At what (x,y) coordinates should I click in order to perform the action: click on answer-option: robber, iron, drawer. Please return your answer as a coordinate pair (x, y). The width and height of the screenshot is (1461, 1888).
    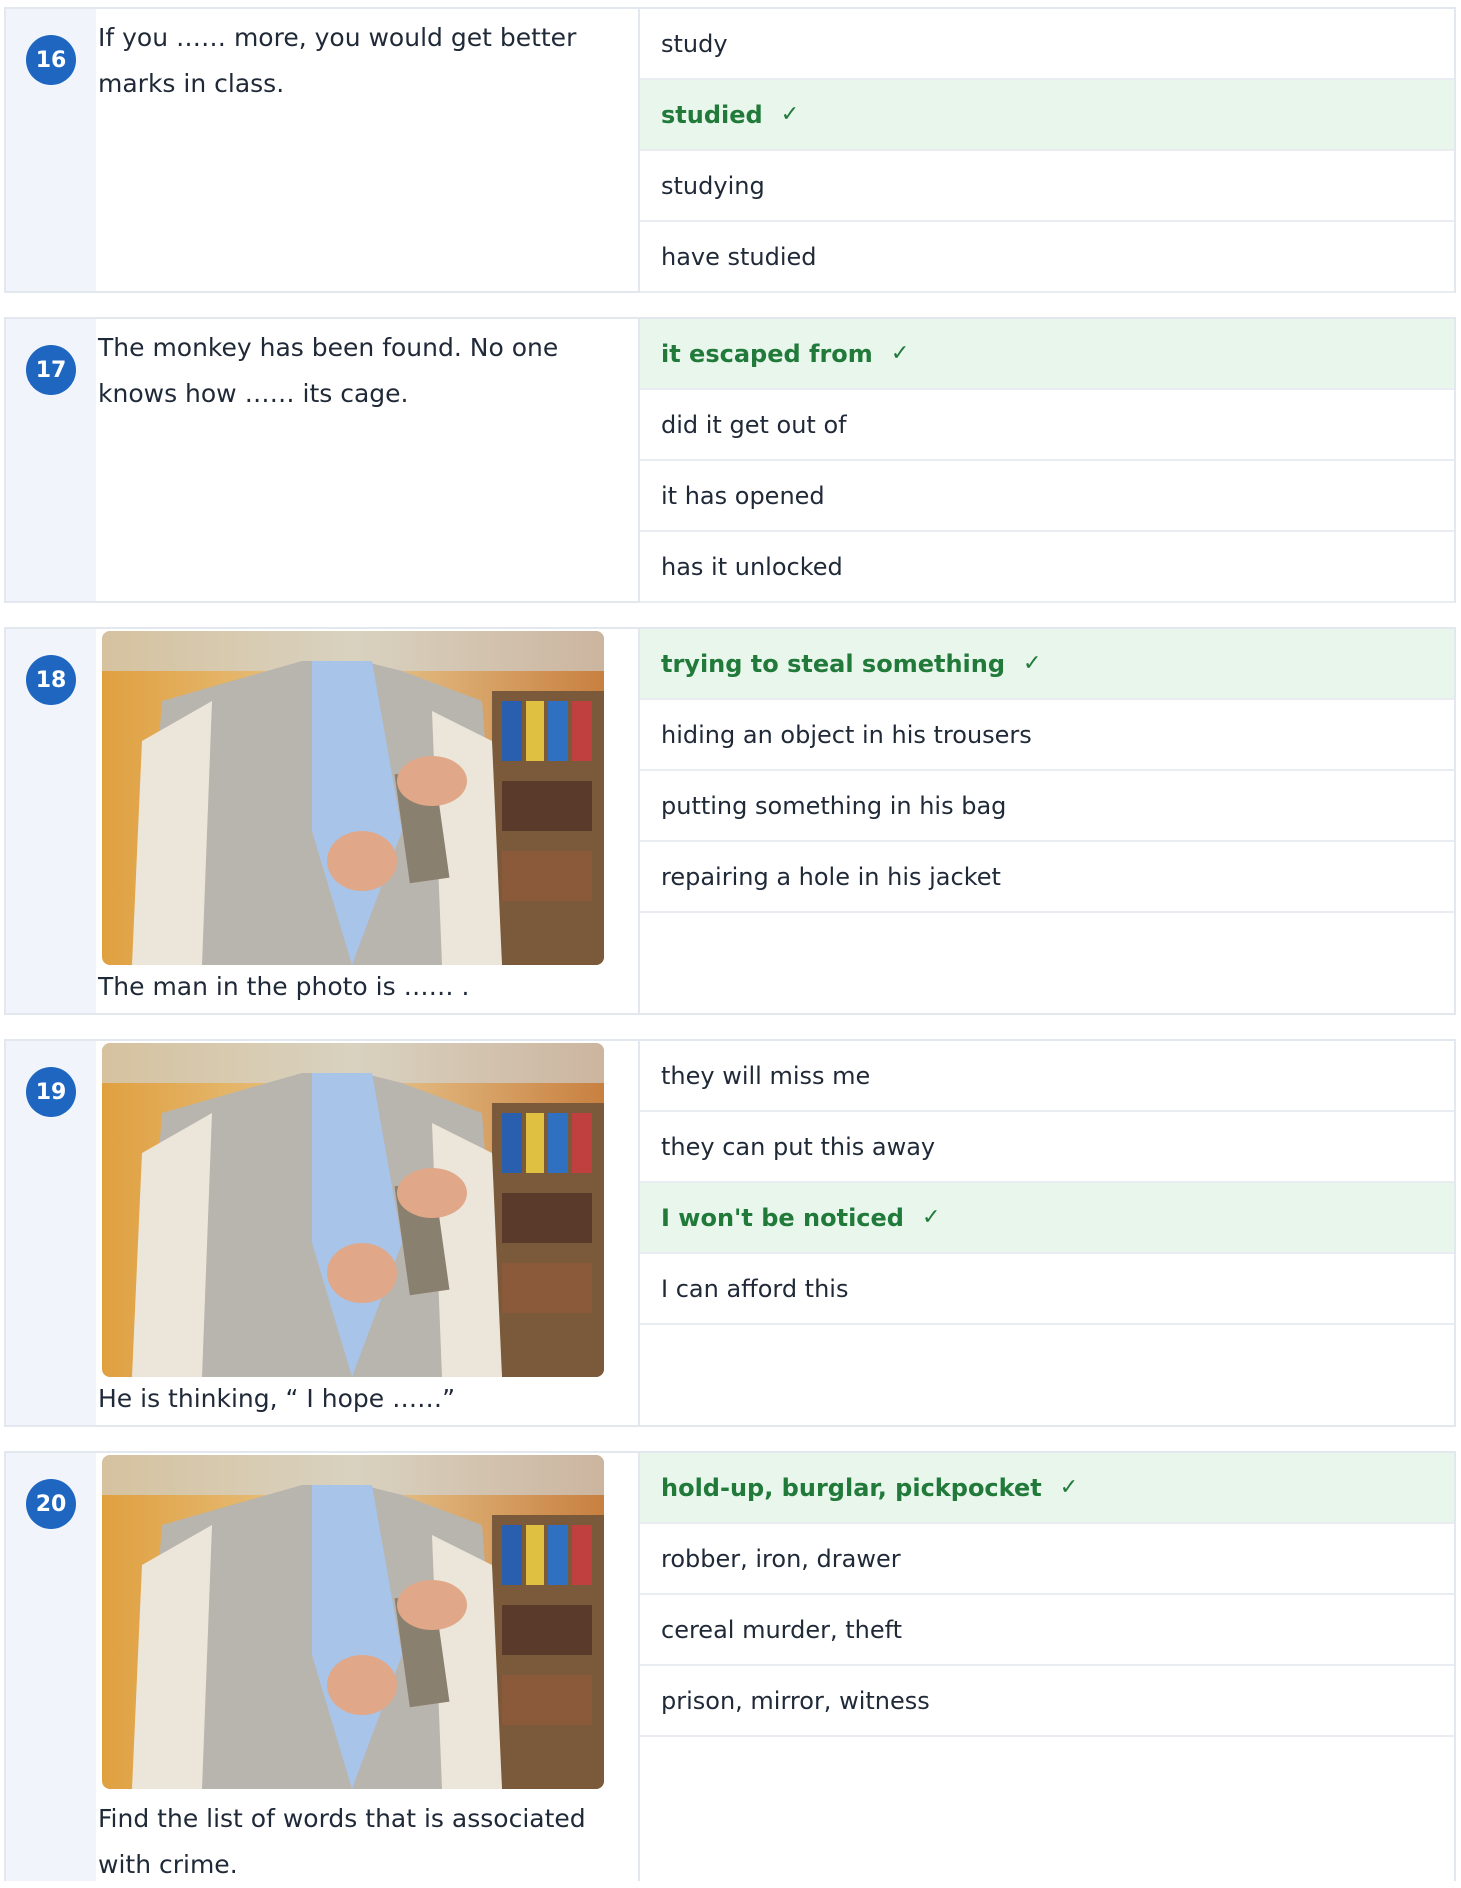
    Looking at the image, I should click on (1047, 1559).